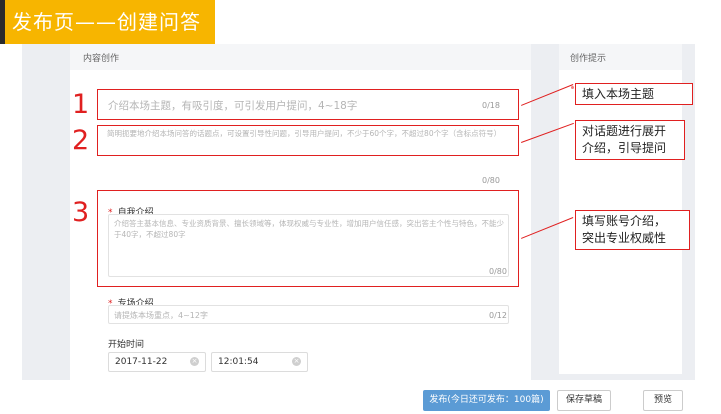  I want to click on save-draft-button: 保存草稿, so click(584, 400).